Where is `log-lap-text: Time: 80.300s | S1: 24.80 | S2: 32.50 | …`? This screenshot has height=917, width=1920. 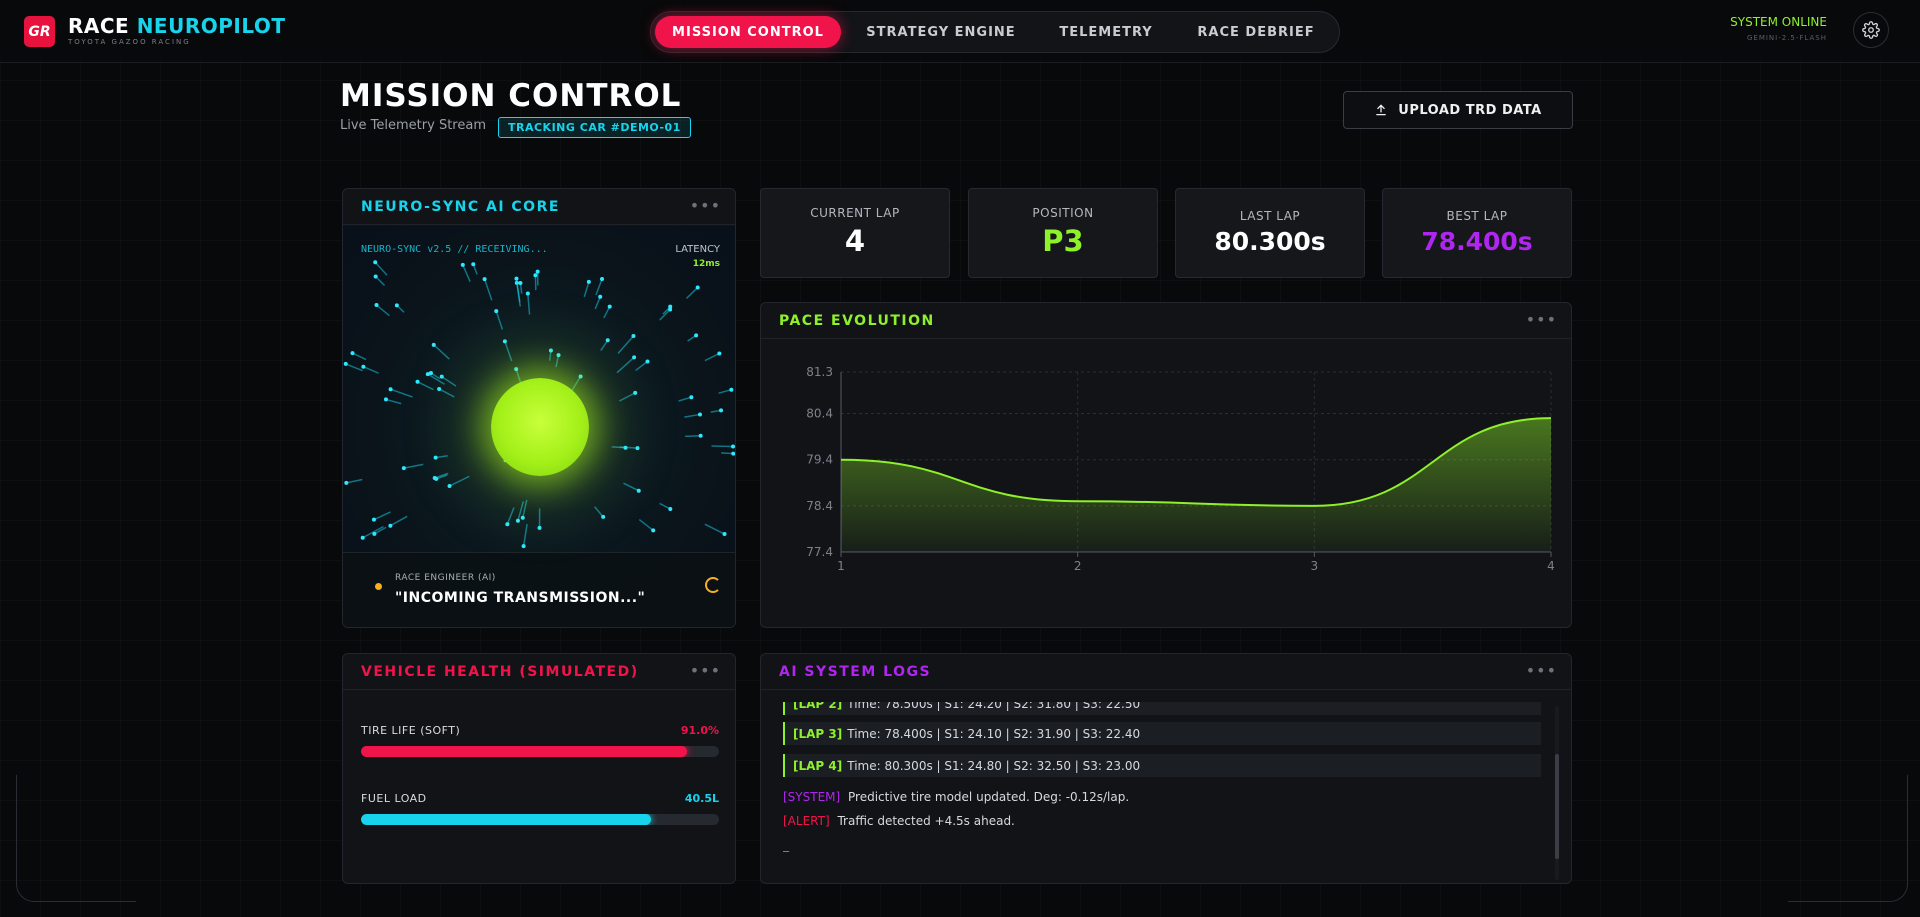 log-lap-text: Time: 80.300s | S1: 24.80 | S2: 32.50 | … is located at coordinates (994, 765).